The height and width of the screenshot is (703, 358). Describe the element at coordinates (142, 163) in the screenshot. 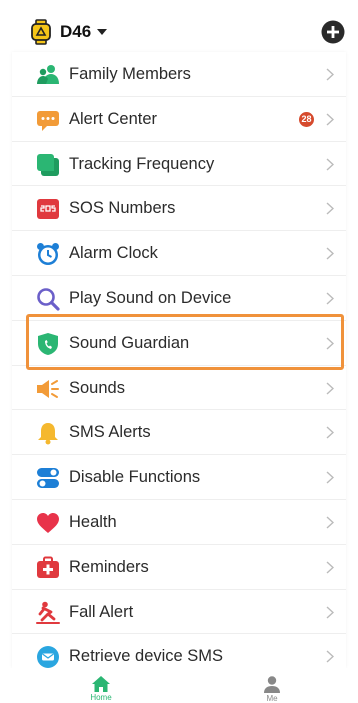

I see `menu-item-label: Tracking Frequency` at that location.